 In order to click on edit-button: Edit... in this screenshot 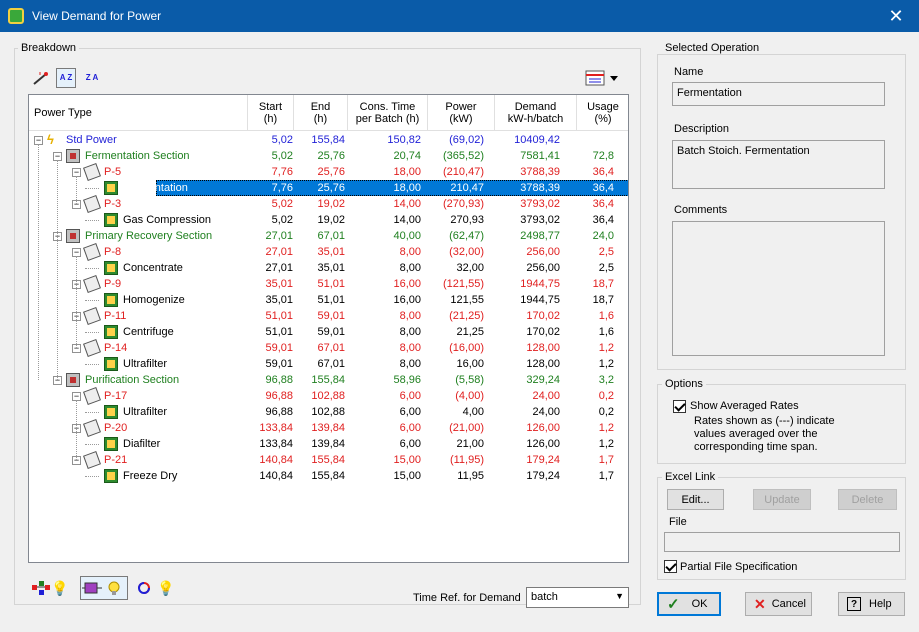, I will do `click(695, 499)`.